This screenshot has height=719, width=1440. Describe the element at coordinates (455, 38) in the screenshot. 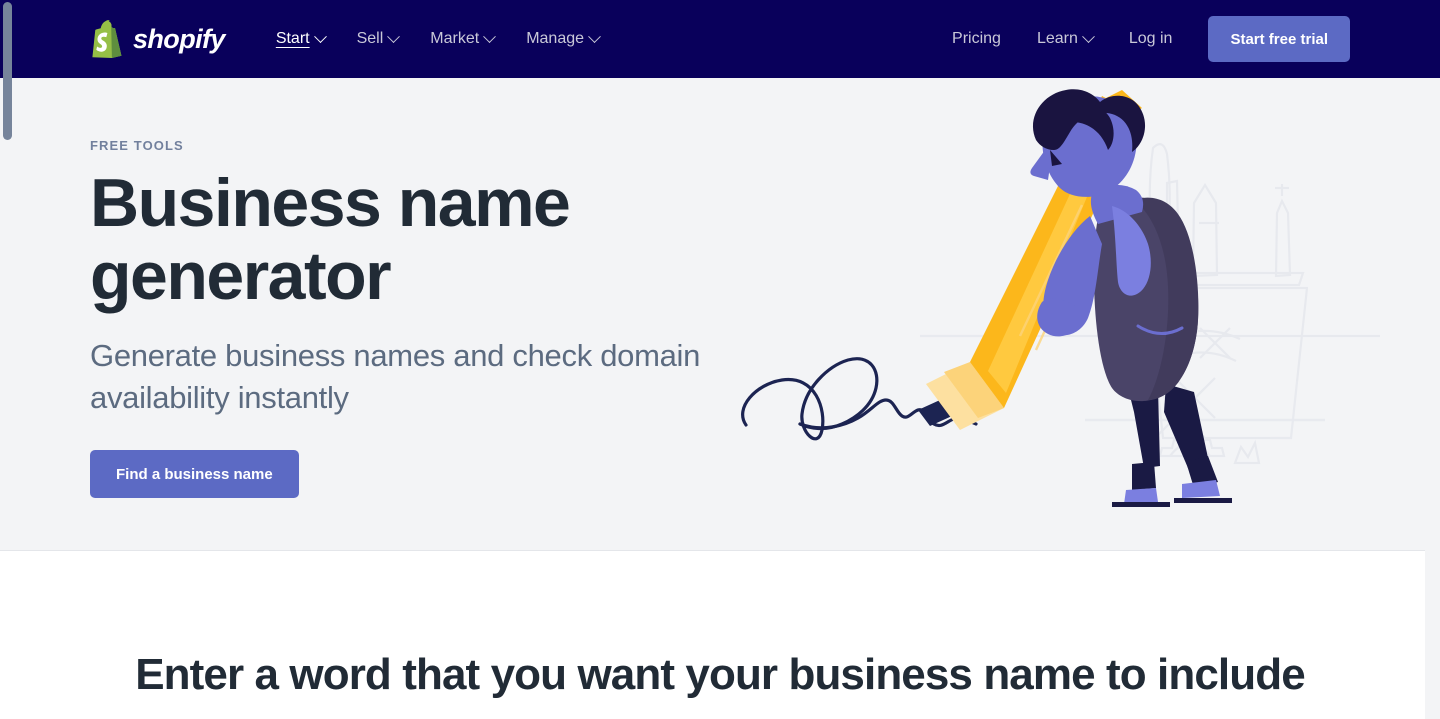

I see `nav-link-market-label: Market` at that location.